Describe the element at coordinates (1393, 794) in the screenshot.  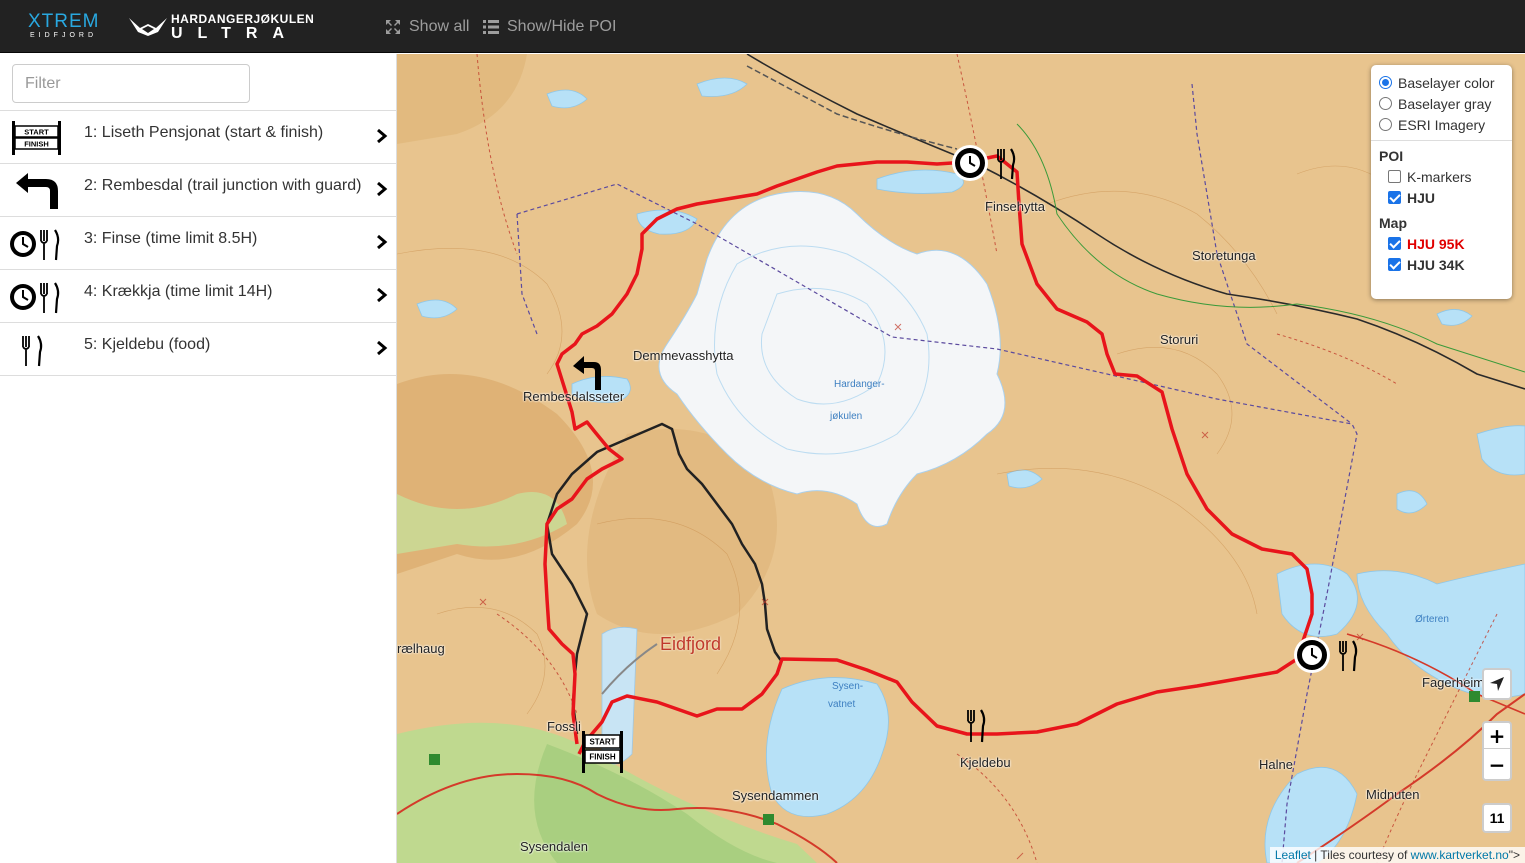
I see `label-midnuten: Midnuten` at that location.